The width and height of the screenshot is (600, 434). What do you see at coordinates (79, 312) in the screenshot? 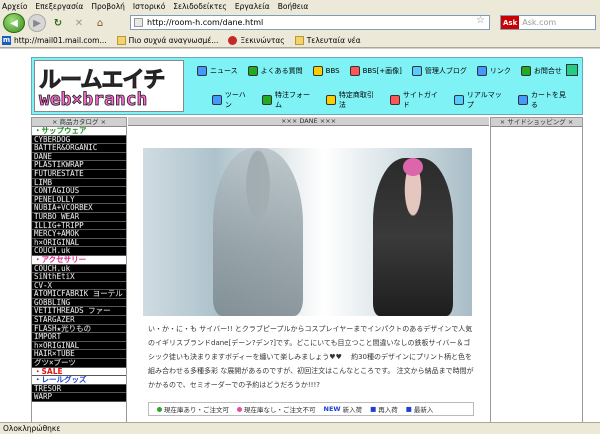
I see `catalog-brand-link: VETITHREADS ファー` at bounding box center [79, 312].